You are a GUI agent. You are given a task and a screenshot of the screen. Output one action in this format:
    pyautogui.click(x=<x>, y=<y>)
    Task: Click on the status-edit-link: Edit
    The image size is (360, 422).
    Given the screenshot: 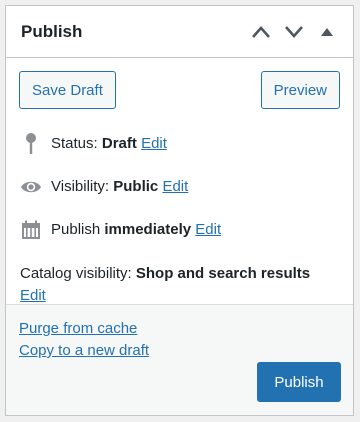 What is the action you would take?
    pyautogui.click(x=154, y=143)
    